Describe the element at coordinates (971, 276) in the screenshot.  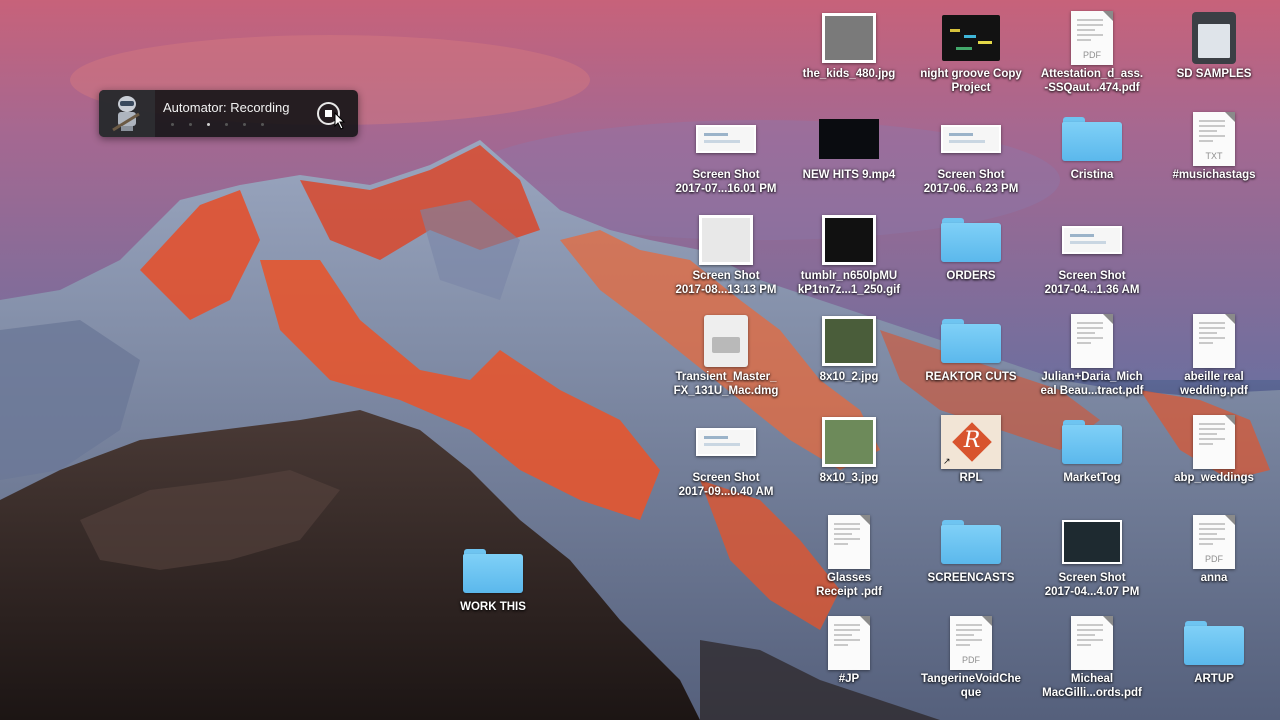
I see `icon-label: ORDERS` at that location.